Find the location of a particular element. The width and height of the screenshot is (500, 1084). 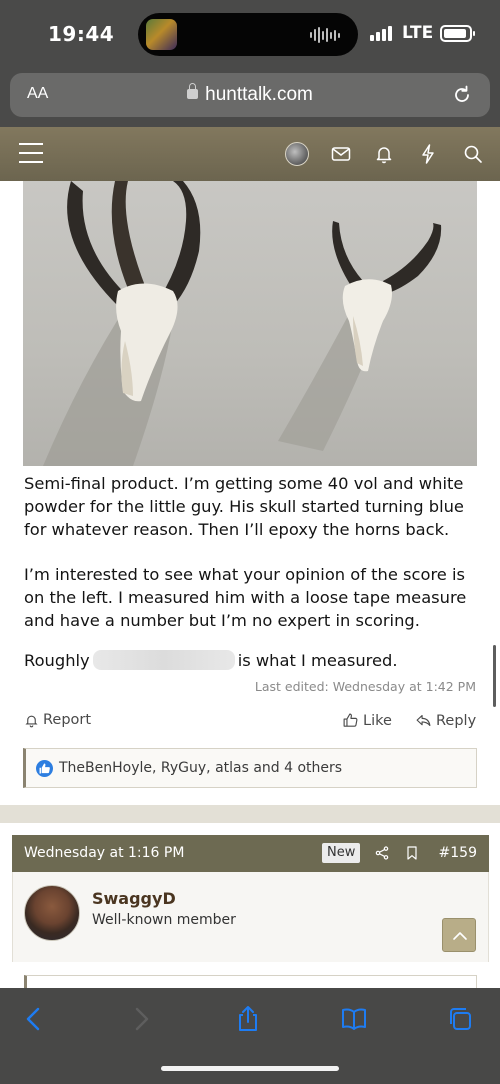

reply-label: Reply is located at coordinates (456, 720).